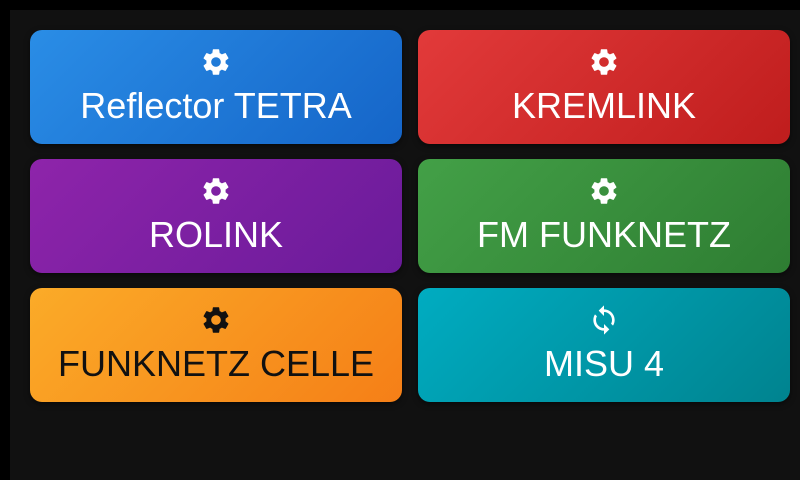 This screenshot has width=800, height=480. I want to click on tile-label: FUNKNETZ CELLE, so click(216, 363).